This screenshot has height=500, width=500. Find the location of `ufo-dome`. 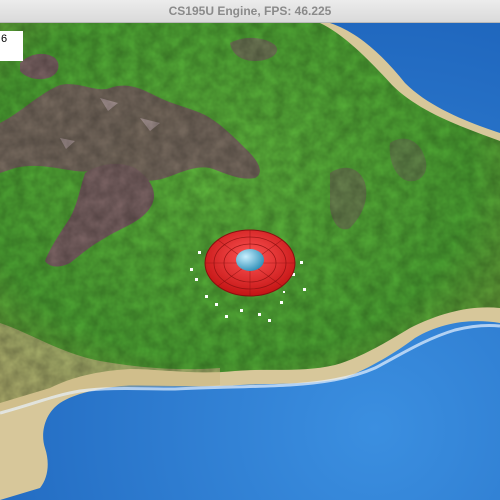

ufo-dome is located at coordinates (250, 260).